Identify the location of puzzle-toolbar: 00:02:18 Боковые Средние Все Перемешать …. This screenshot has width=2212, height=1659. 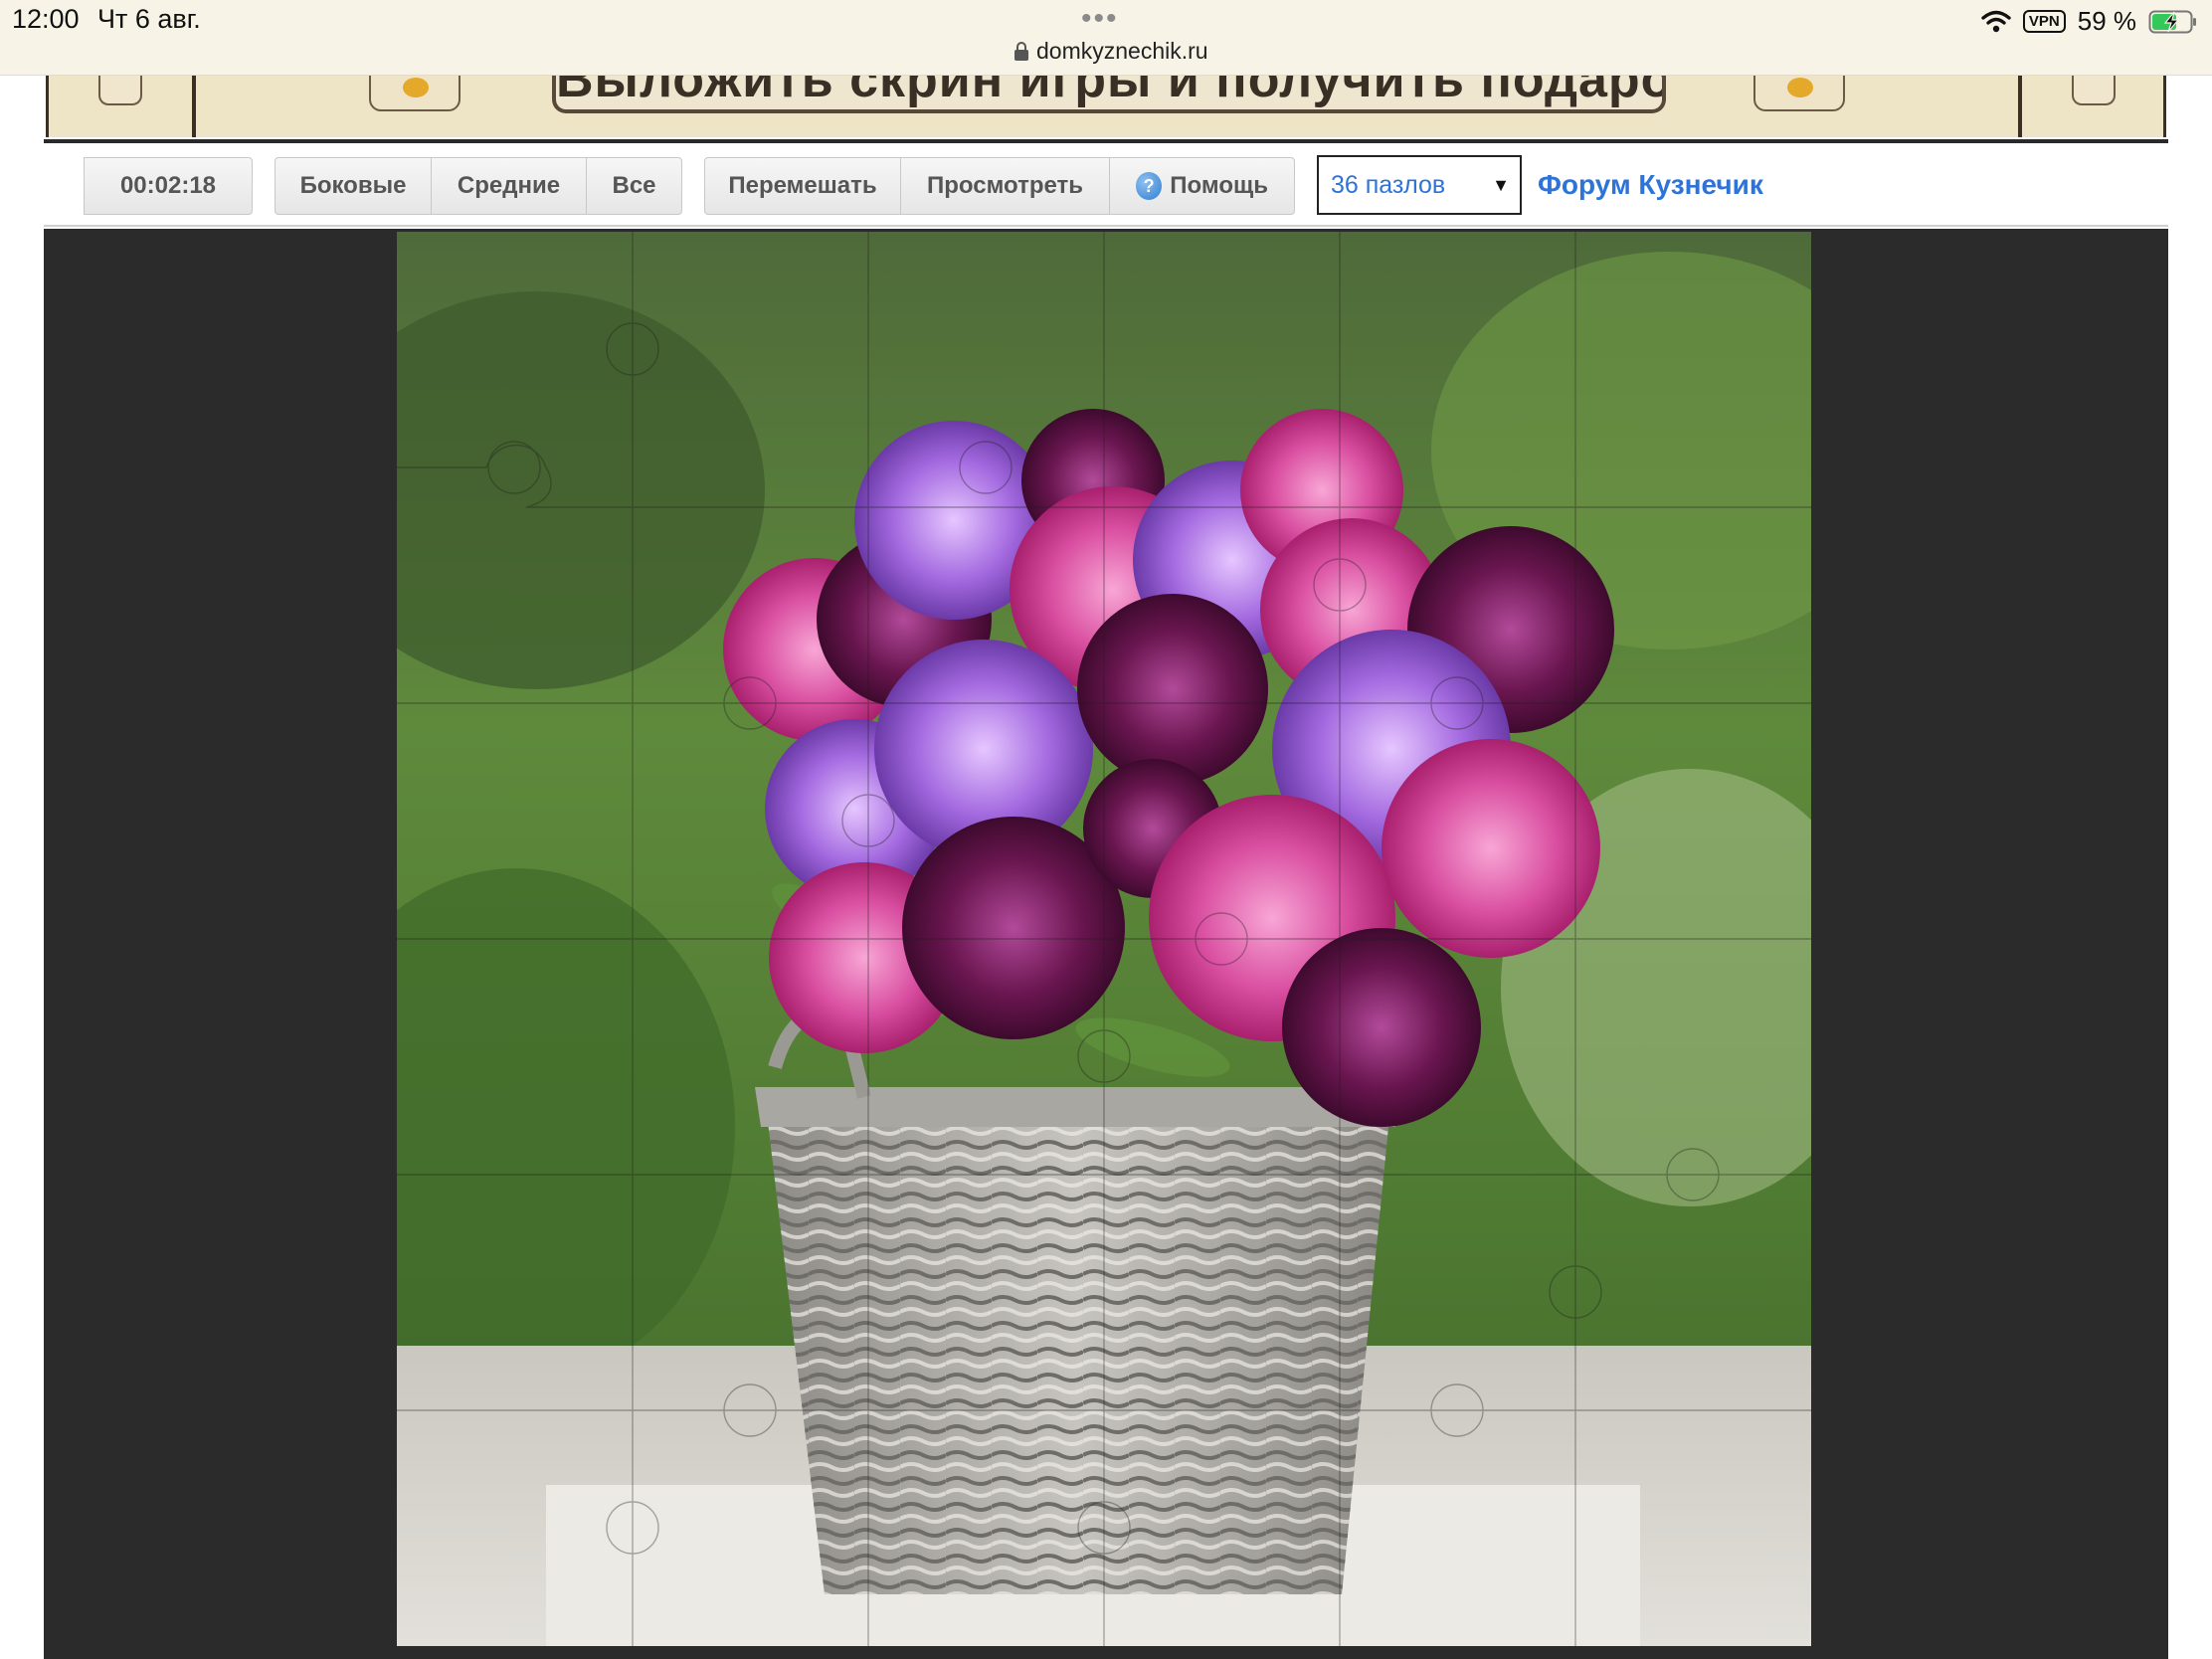
(1106, 183).